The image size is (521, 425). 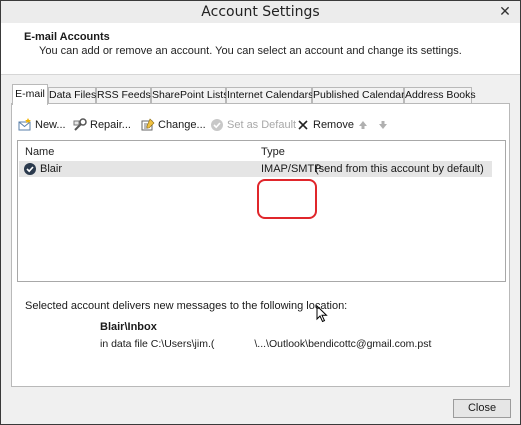 I want to click on data-file-path-suffix: \...\Outlook\bendicottc@gmail.com.pst, so click(x=343, y=344).